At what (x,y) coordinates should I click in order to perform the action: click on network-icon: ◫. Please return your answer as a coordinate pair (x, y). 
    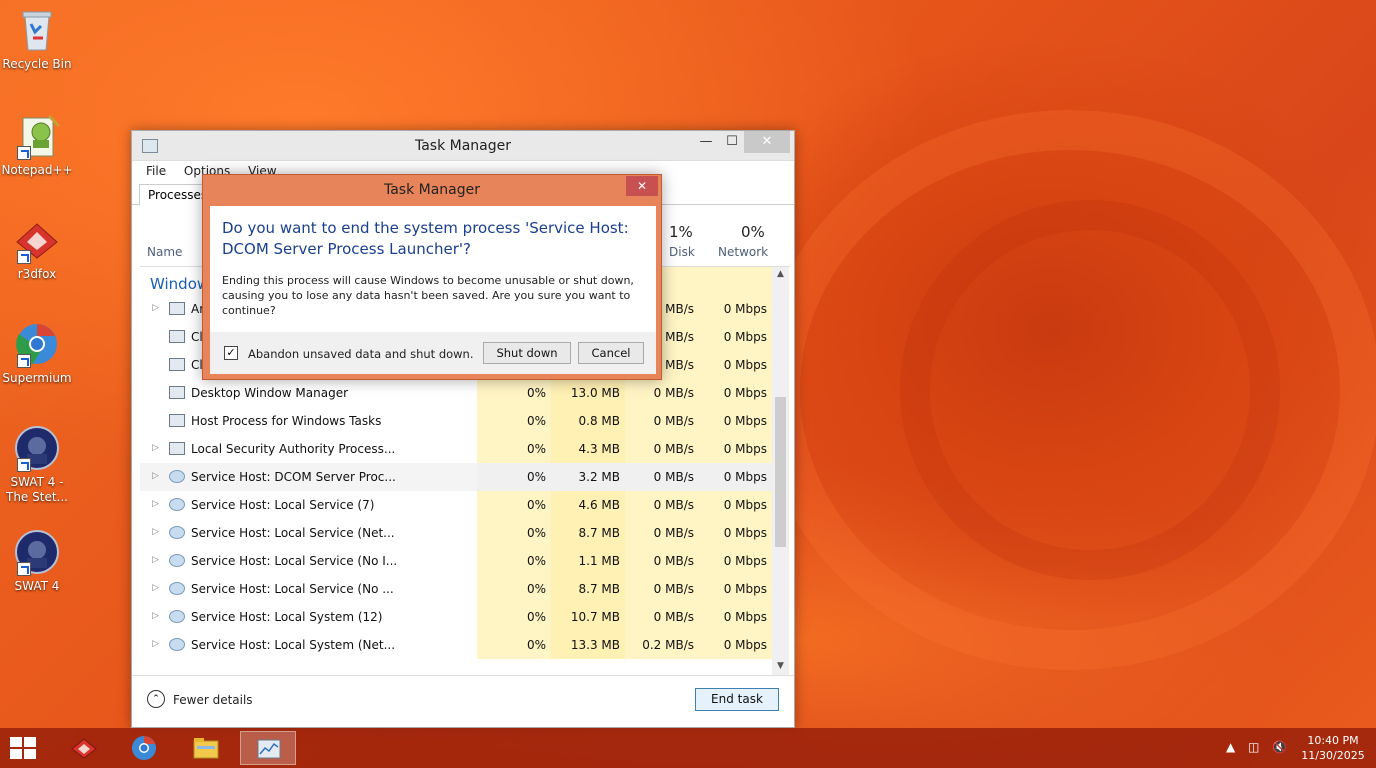
    Looking at the image, I should click on (1253, 747).